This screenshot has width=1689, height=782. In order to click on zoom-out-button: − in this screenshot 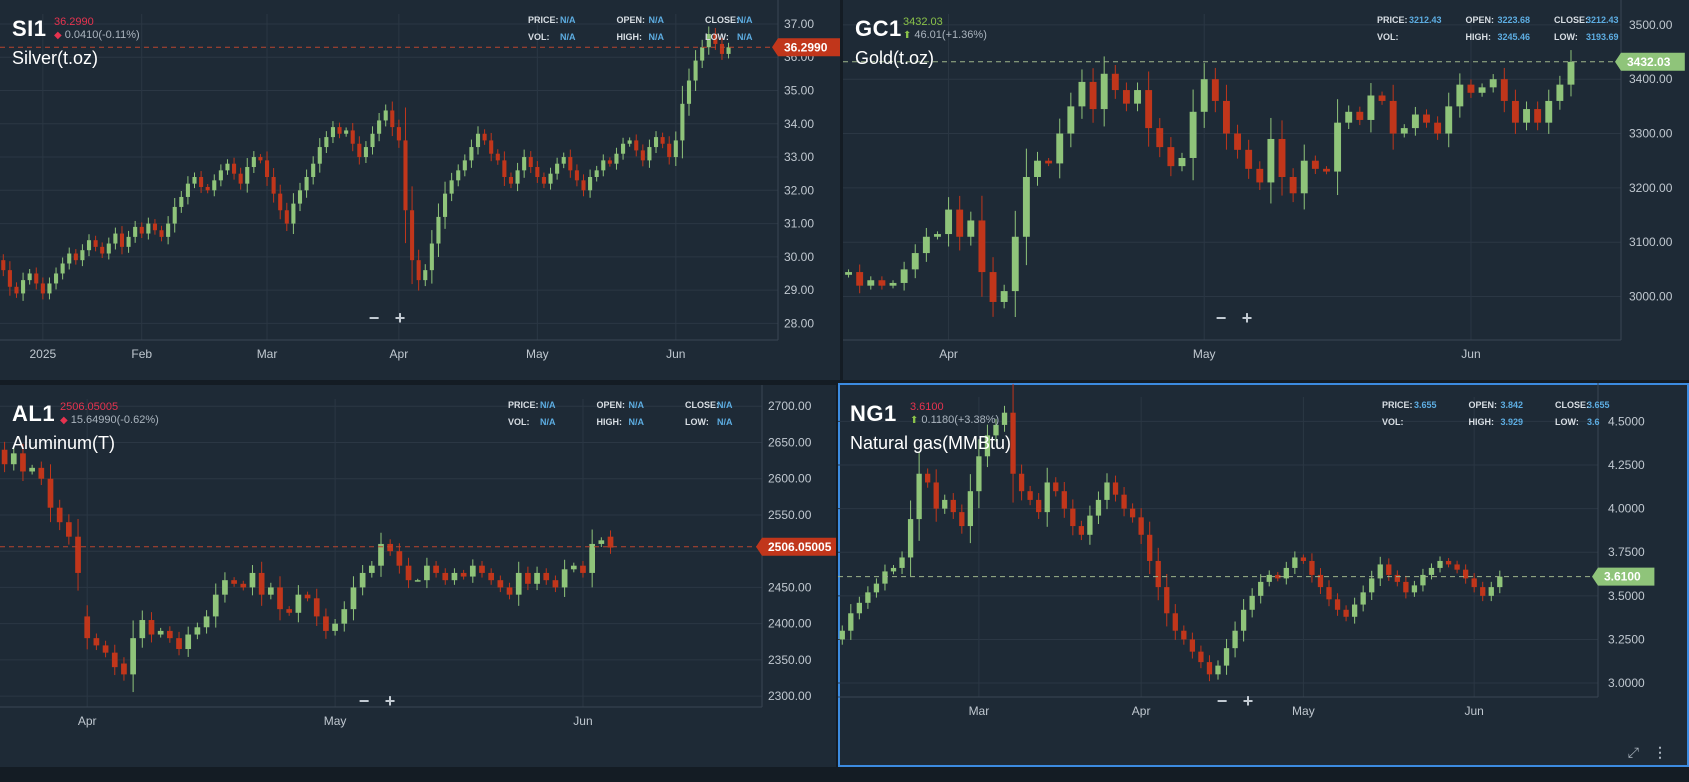, I will do `click(364, 701)`.